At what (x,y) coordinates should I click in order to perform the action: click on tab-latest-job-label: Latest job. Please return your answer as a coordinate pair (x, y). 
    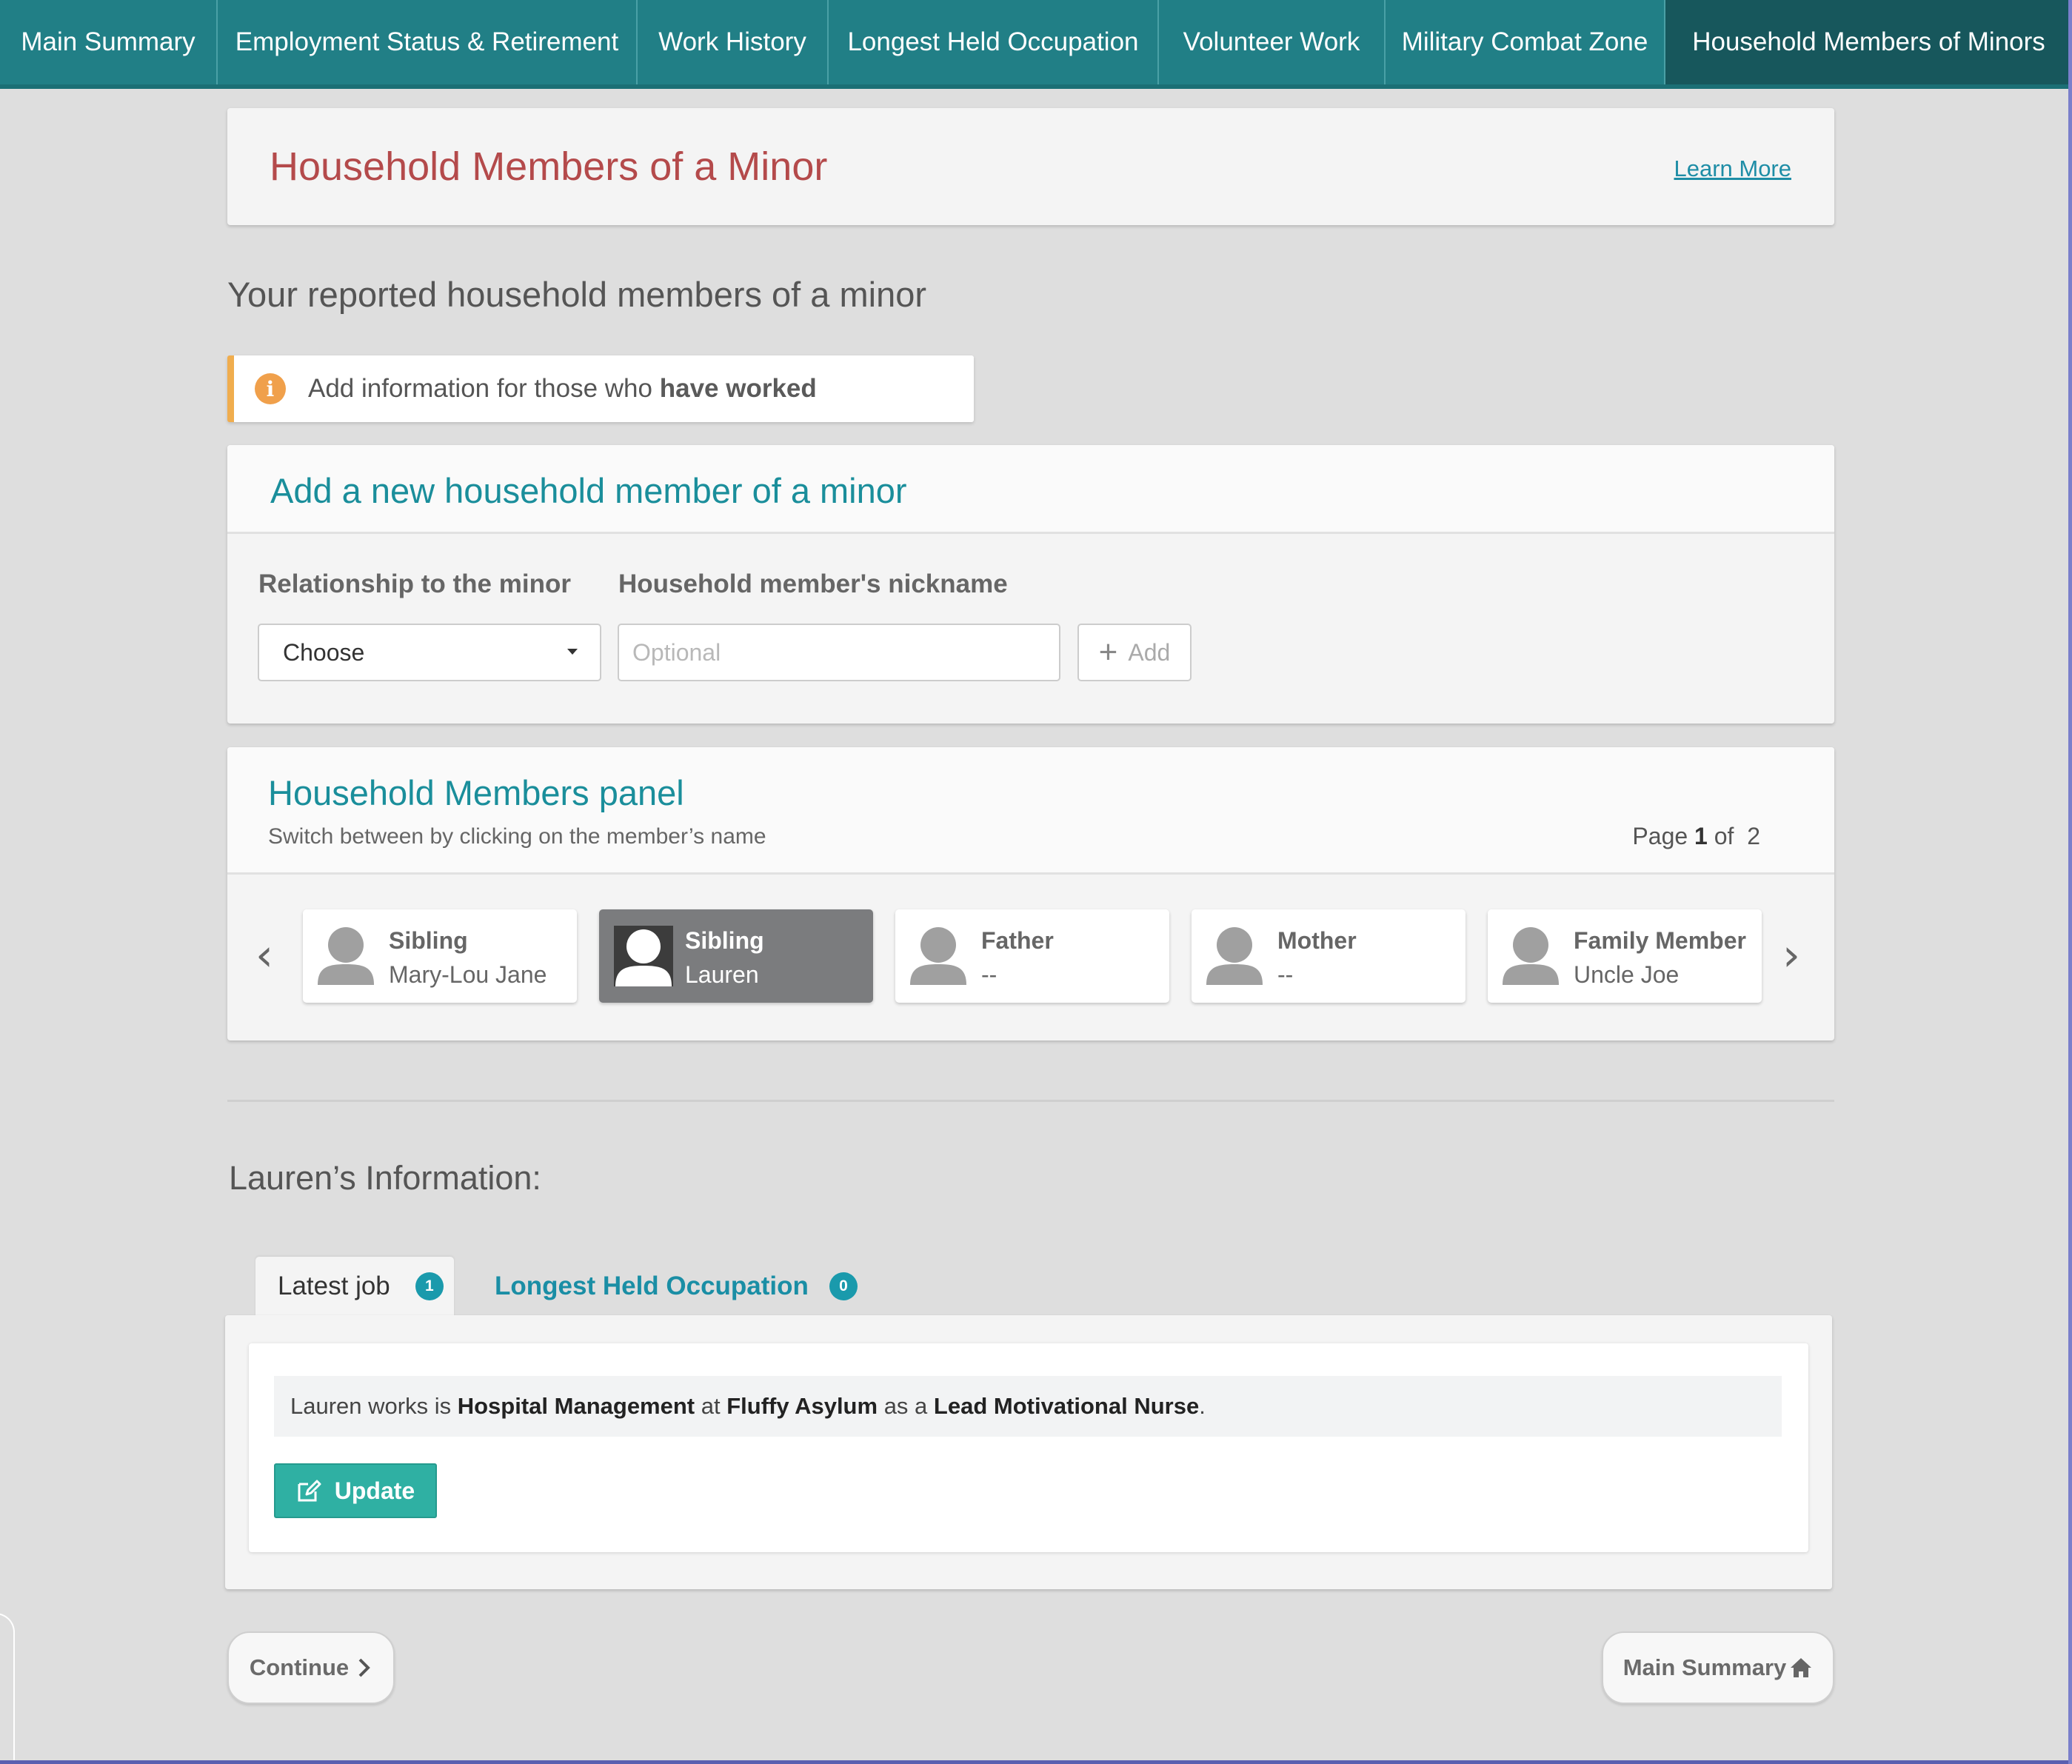
    Looking at the image, I should click on (334, 1286).